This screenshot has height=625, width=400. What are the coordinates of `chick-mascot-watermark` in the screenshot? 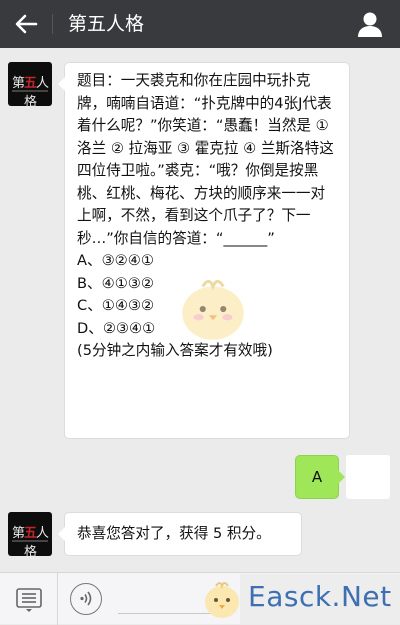 It's located at (213, 309).